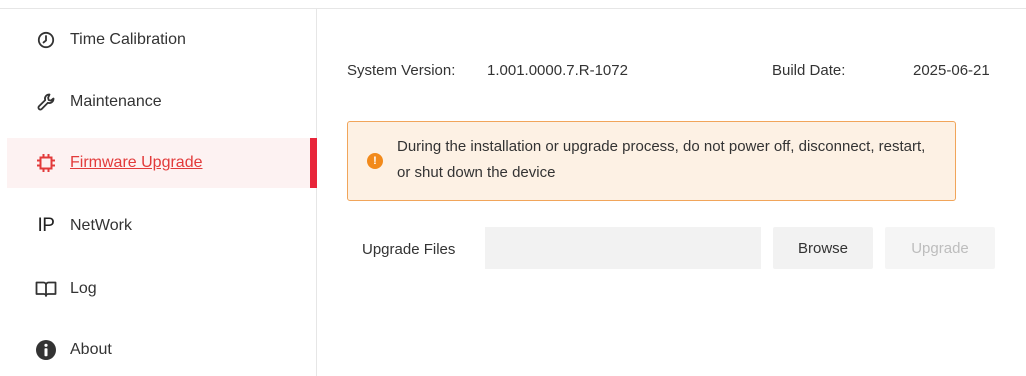 The height and width of the screenshot is (376, 1026). I want to click on upgrade-files-label: Upgrade Files, so click(409, 249).